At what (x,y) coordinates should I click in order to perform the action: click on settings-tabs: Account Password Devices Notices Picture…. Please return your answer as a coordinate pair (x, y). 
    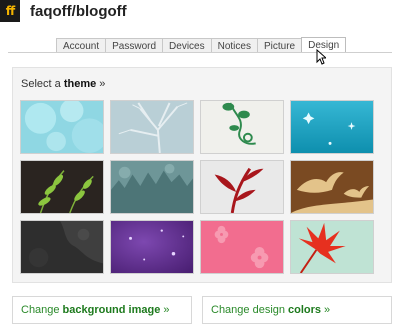
    Looking at the image, I should click on (201, 45).